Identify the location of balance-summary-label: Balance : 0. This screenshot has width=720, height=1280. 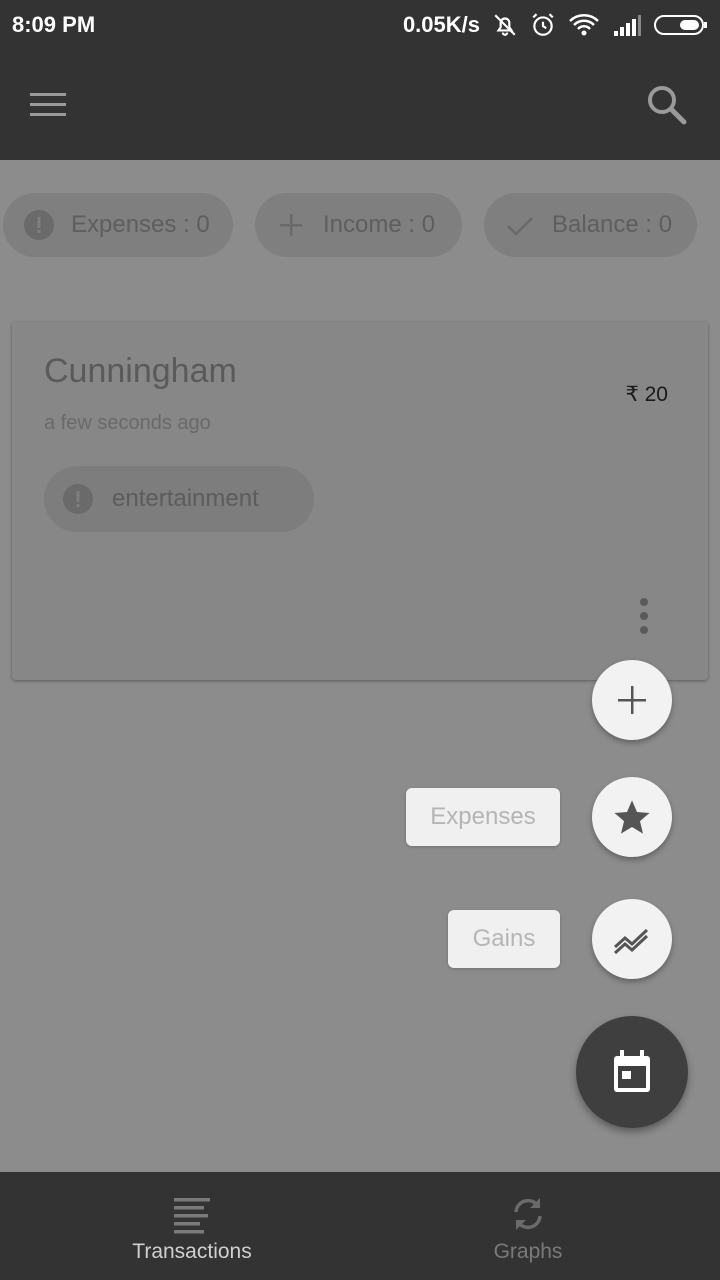
(612, 224).